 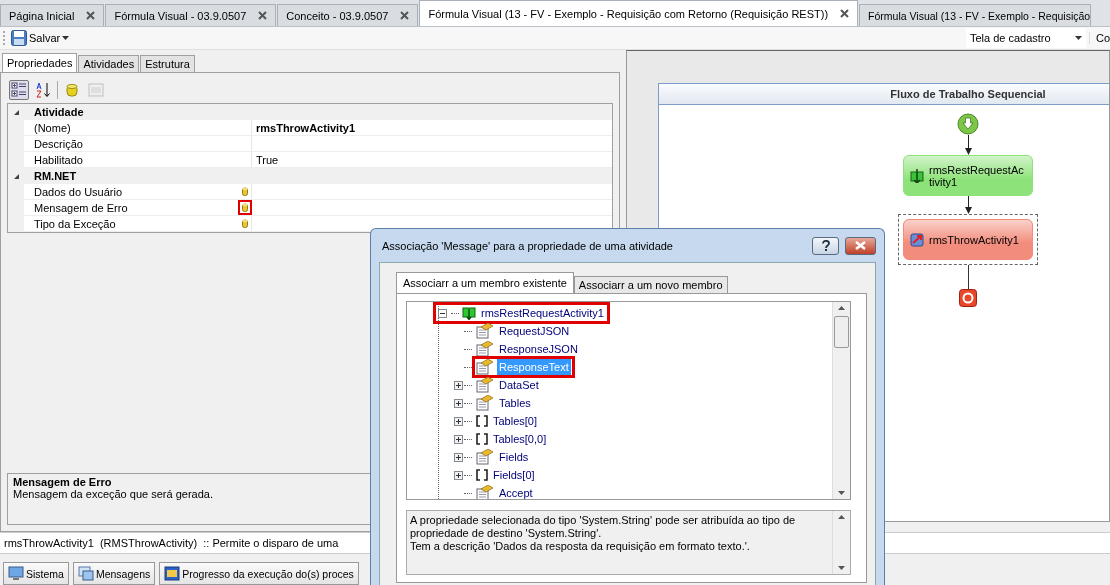 I want to click on document-tab: Fórmula Visual (13 - FV - Exemplo - Requisição com Retorno (Requisição REST)), so click(x=639, y=13).